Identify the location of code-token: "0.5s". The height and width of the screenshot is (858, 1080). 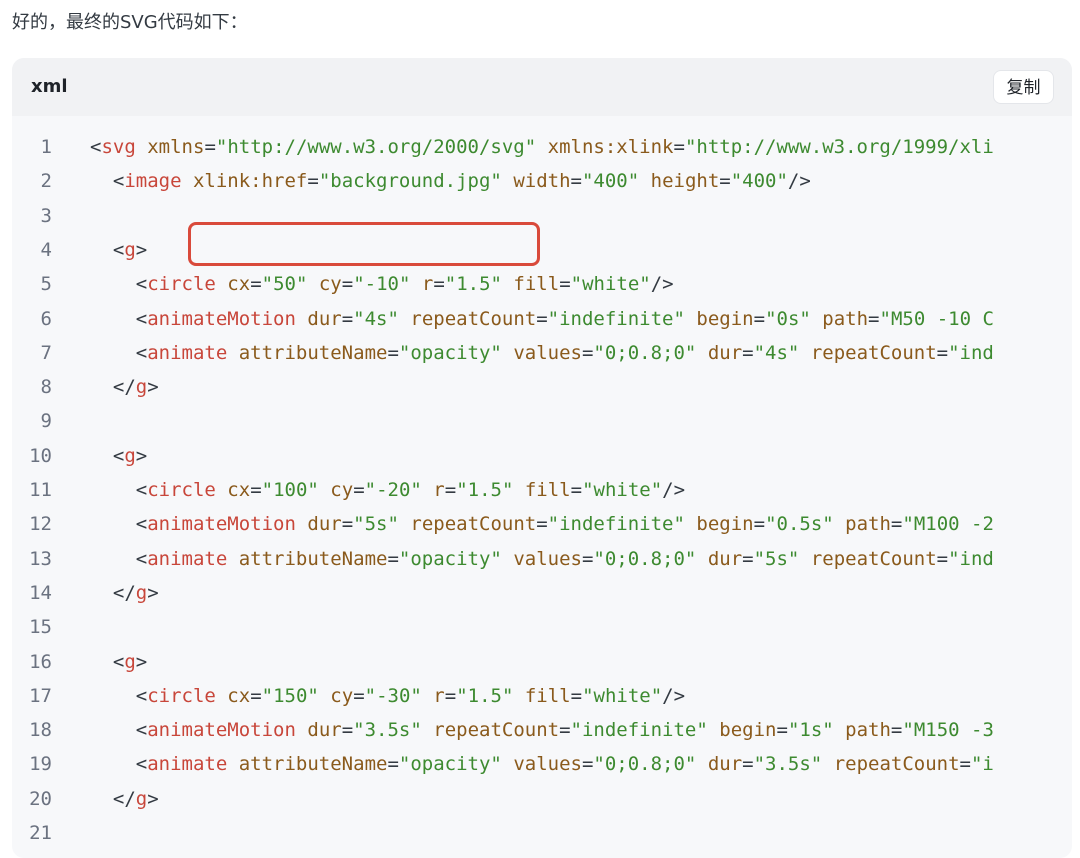
(799, 524).